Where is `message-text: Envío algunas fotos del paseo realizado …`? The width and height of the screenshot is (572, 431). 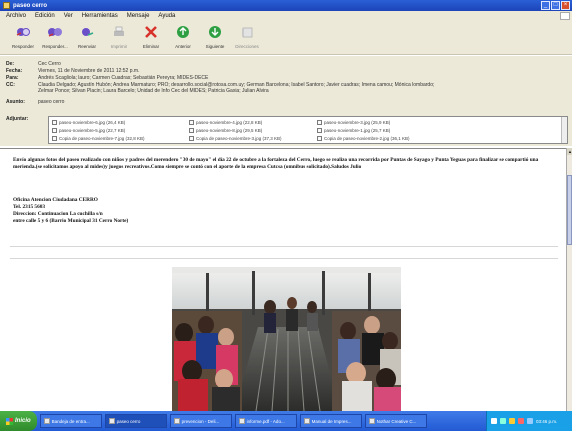 message-text: Envío algunas fotos del paseo realizado … is located at coordinates (276, 163).